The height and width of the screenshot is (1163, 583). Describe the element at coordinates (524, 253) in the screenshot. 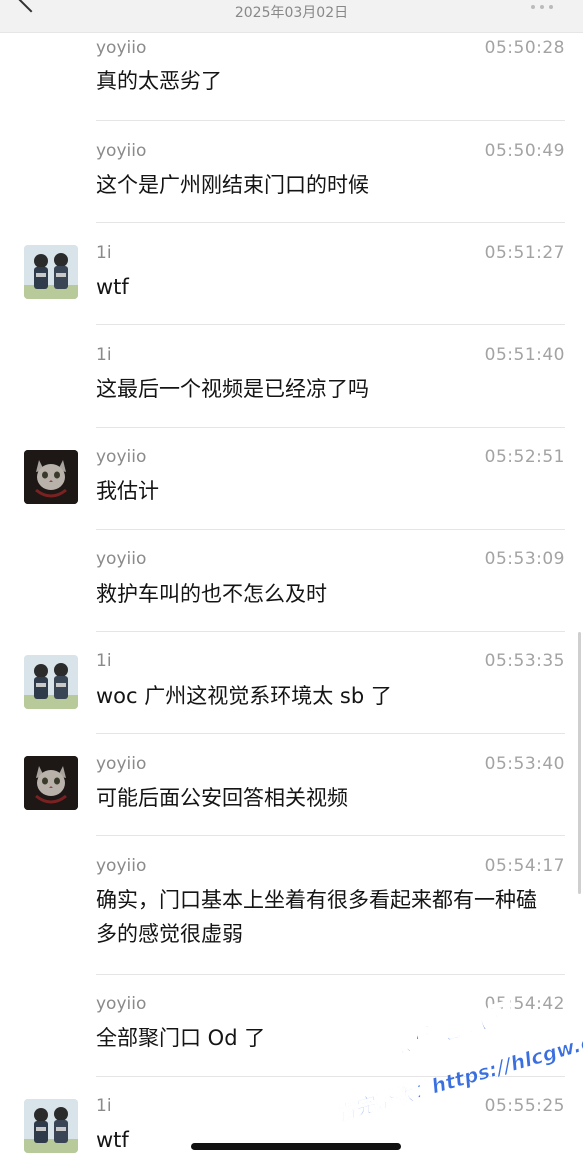

I see `message-time: 05:51:27` at that location.